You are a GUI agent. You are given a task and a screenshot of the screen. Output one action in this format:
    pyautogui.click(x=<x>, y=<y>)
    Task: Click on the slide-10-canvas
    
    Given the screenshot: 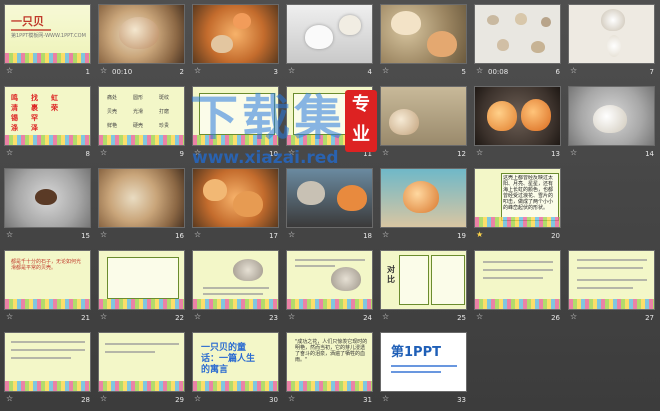 What is the action you would take?
    pyautogui.click(x=235, y=116)
    